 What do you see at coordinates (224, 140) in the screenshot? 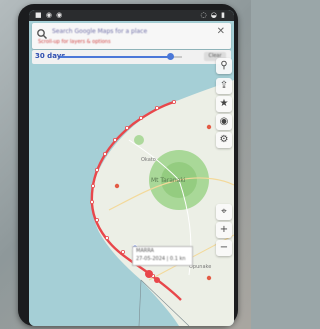
I see `settings-icon: ⚙` at bounding box center [224, 140].